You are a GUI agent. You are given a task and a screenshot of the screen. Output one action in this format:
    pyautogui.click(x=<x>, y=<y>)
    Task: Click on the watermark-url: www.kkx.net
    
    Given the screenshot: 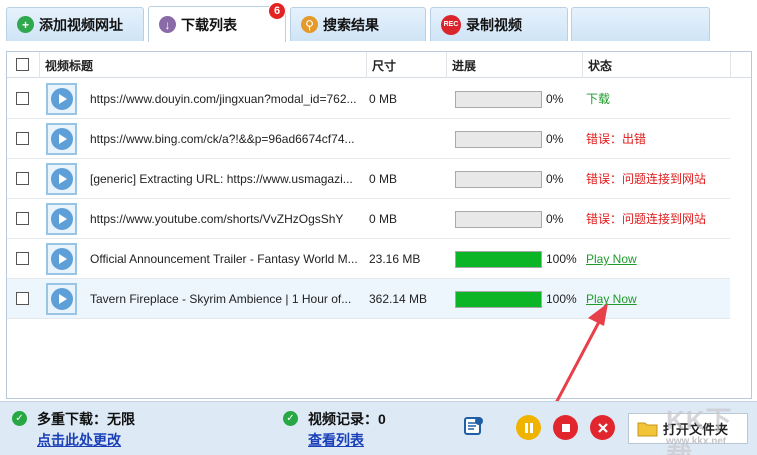 What is the action you would take?
    pyautogui.click(x=696, y=441)
    